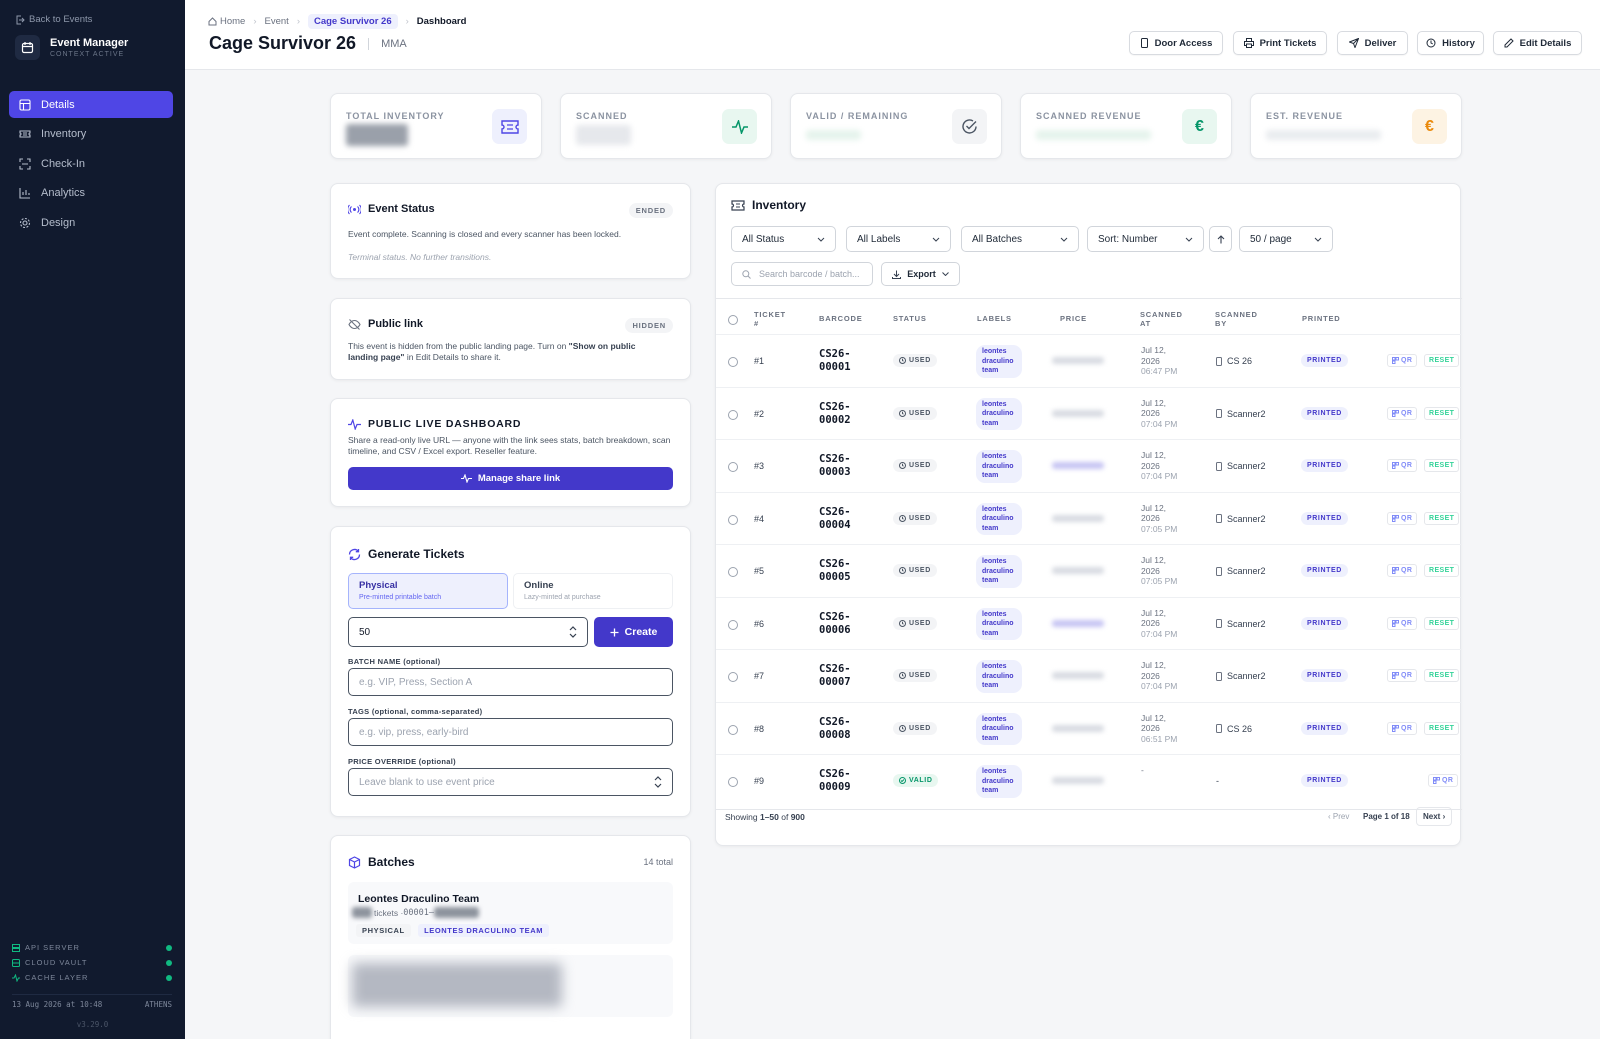  I want to click on summary-total: 900, so click(797, 817).